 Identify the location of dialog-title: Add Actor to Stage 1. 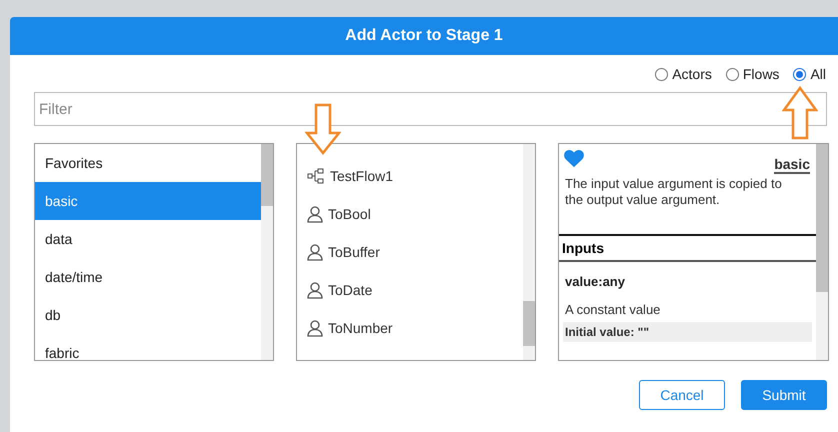
(424, 36).